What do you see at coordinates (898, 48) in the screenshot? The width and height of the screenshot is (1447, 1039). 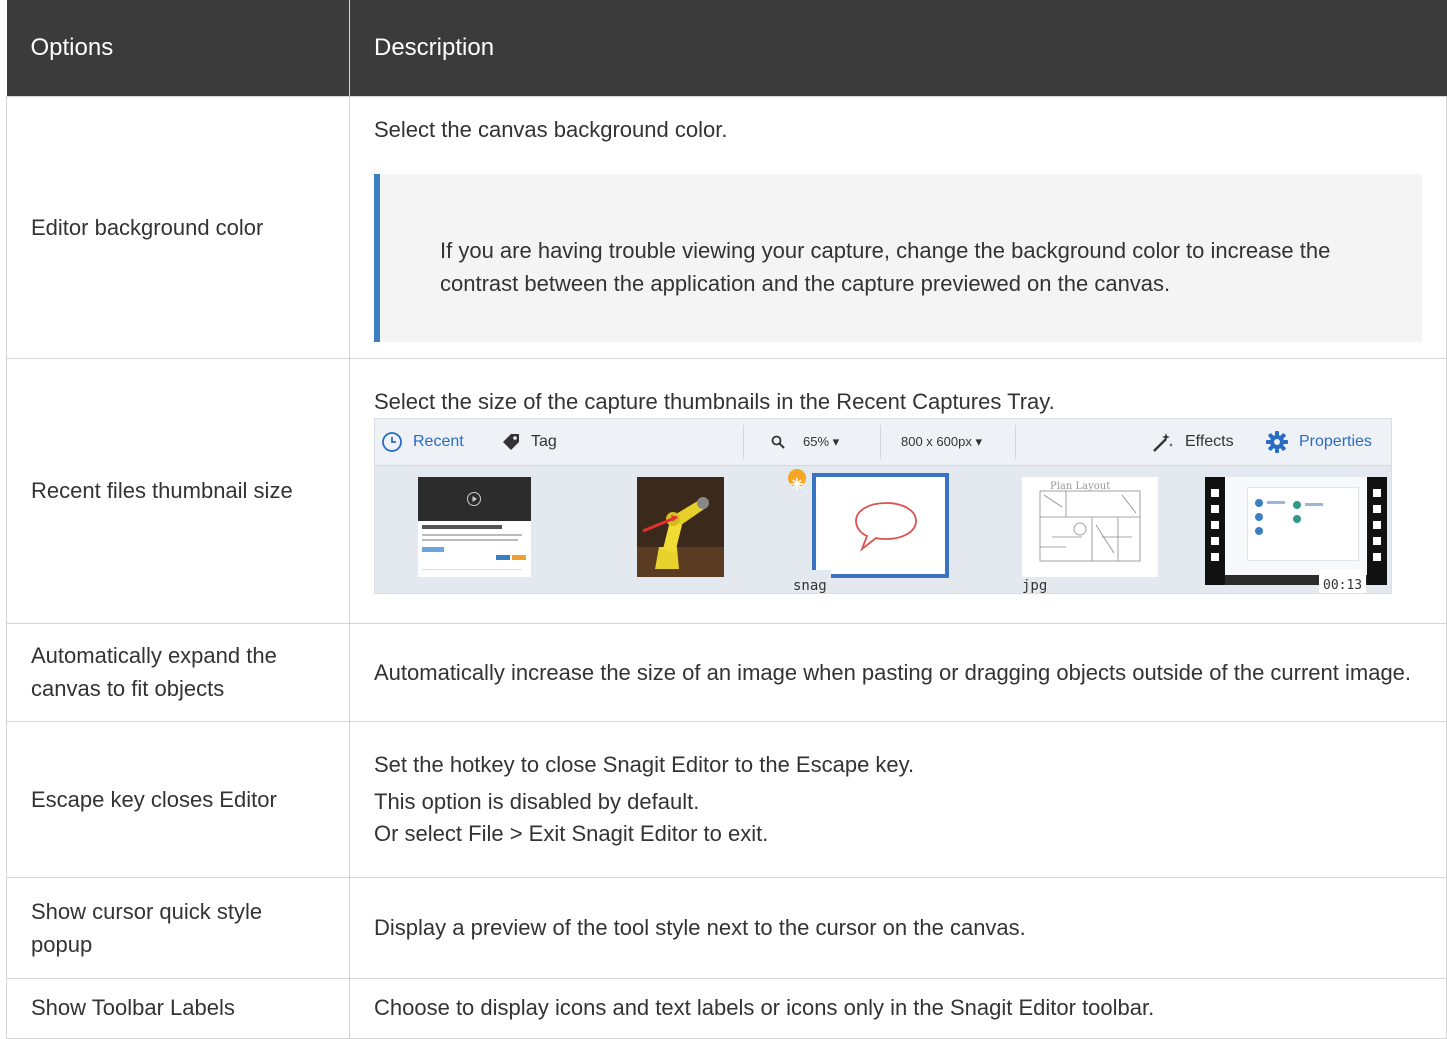 I see `header-description: Description` at bounding box center [898, 48].